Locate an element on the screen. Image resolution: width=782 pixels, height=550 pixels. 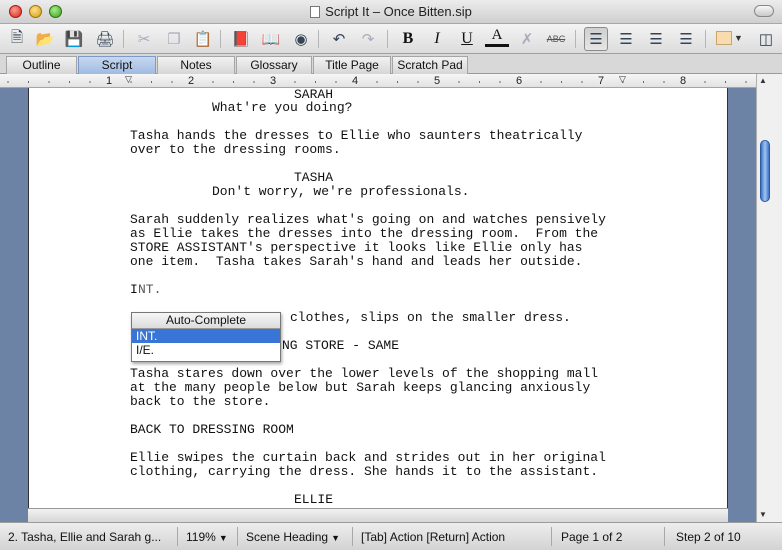
align-center-icon: ☰ is located at coordinates (626, 39).